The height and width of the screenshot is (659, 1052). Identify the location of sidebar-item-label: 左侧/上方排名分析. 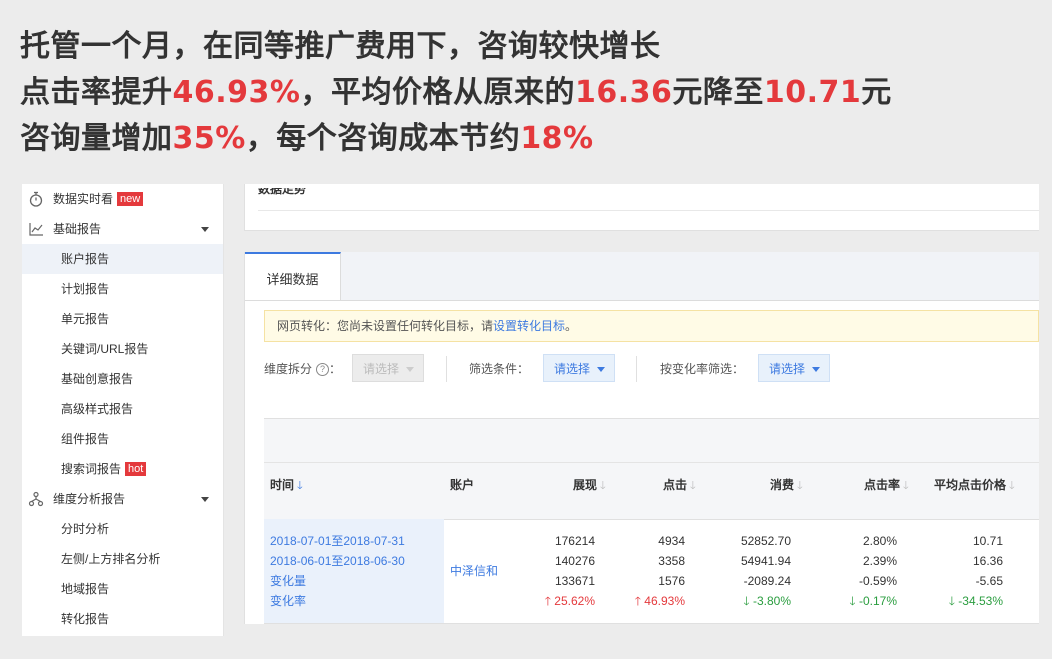
(111, 559).